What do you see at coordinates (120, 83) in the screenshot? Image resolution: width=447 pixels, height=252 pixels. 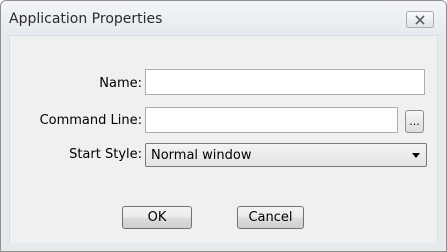 I see `name-label: Name:` at bounding box center [120, 83].